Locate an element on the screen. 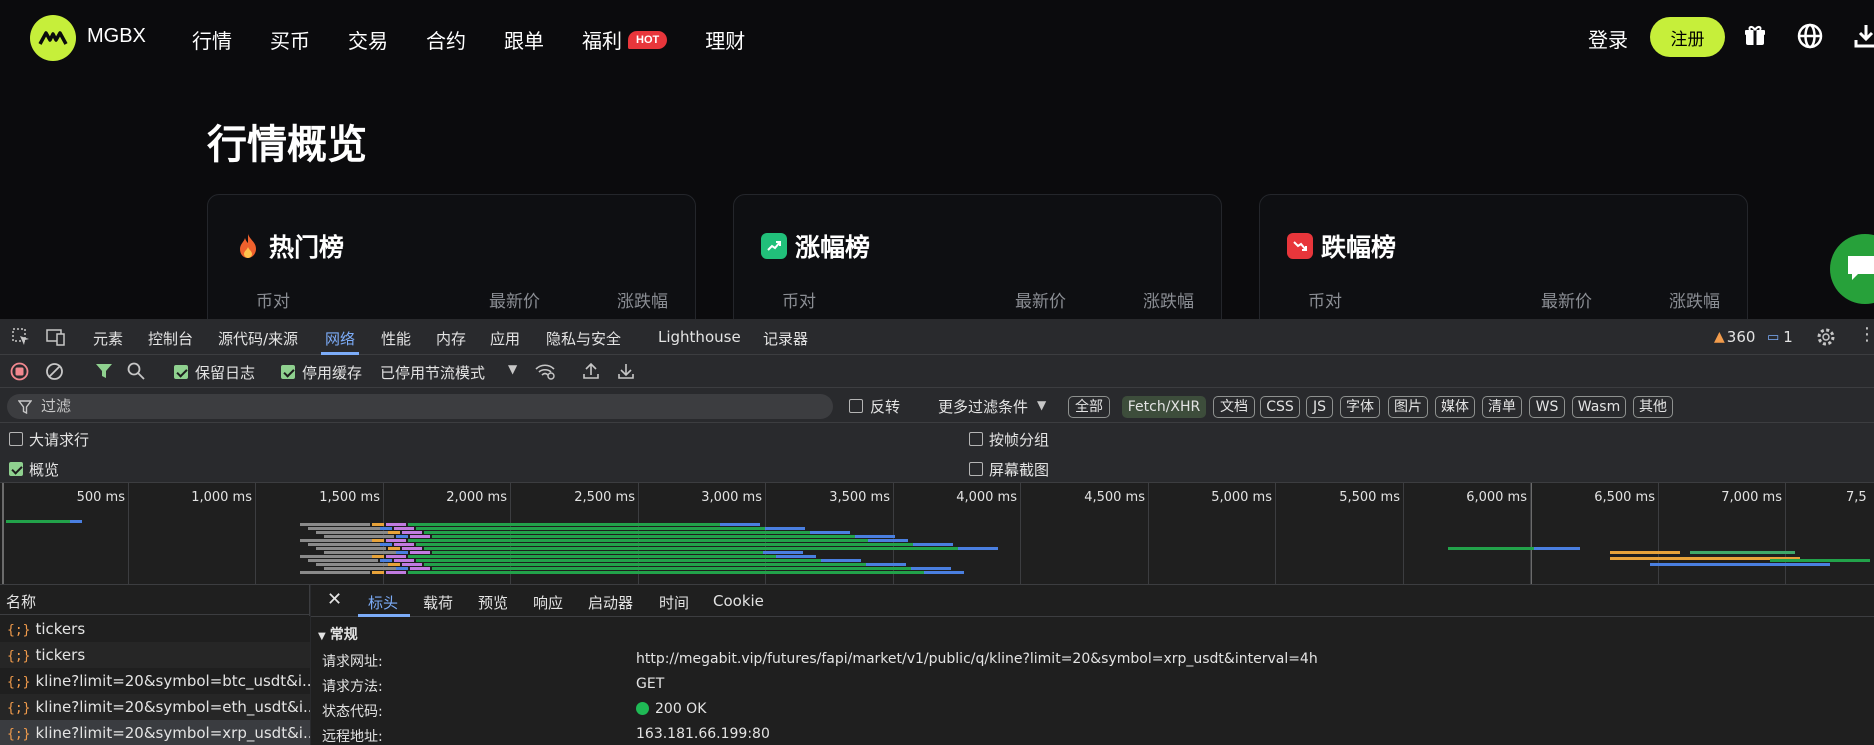 The width and height of the screenshot is (1874, 745). overview-checkbox is located at coordinates (16, 469).